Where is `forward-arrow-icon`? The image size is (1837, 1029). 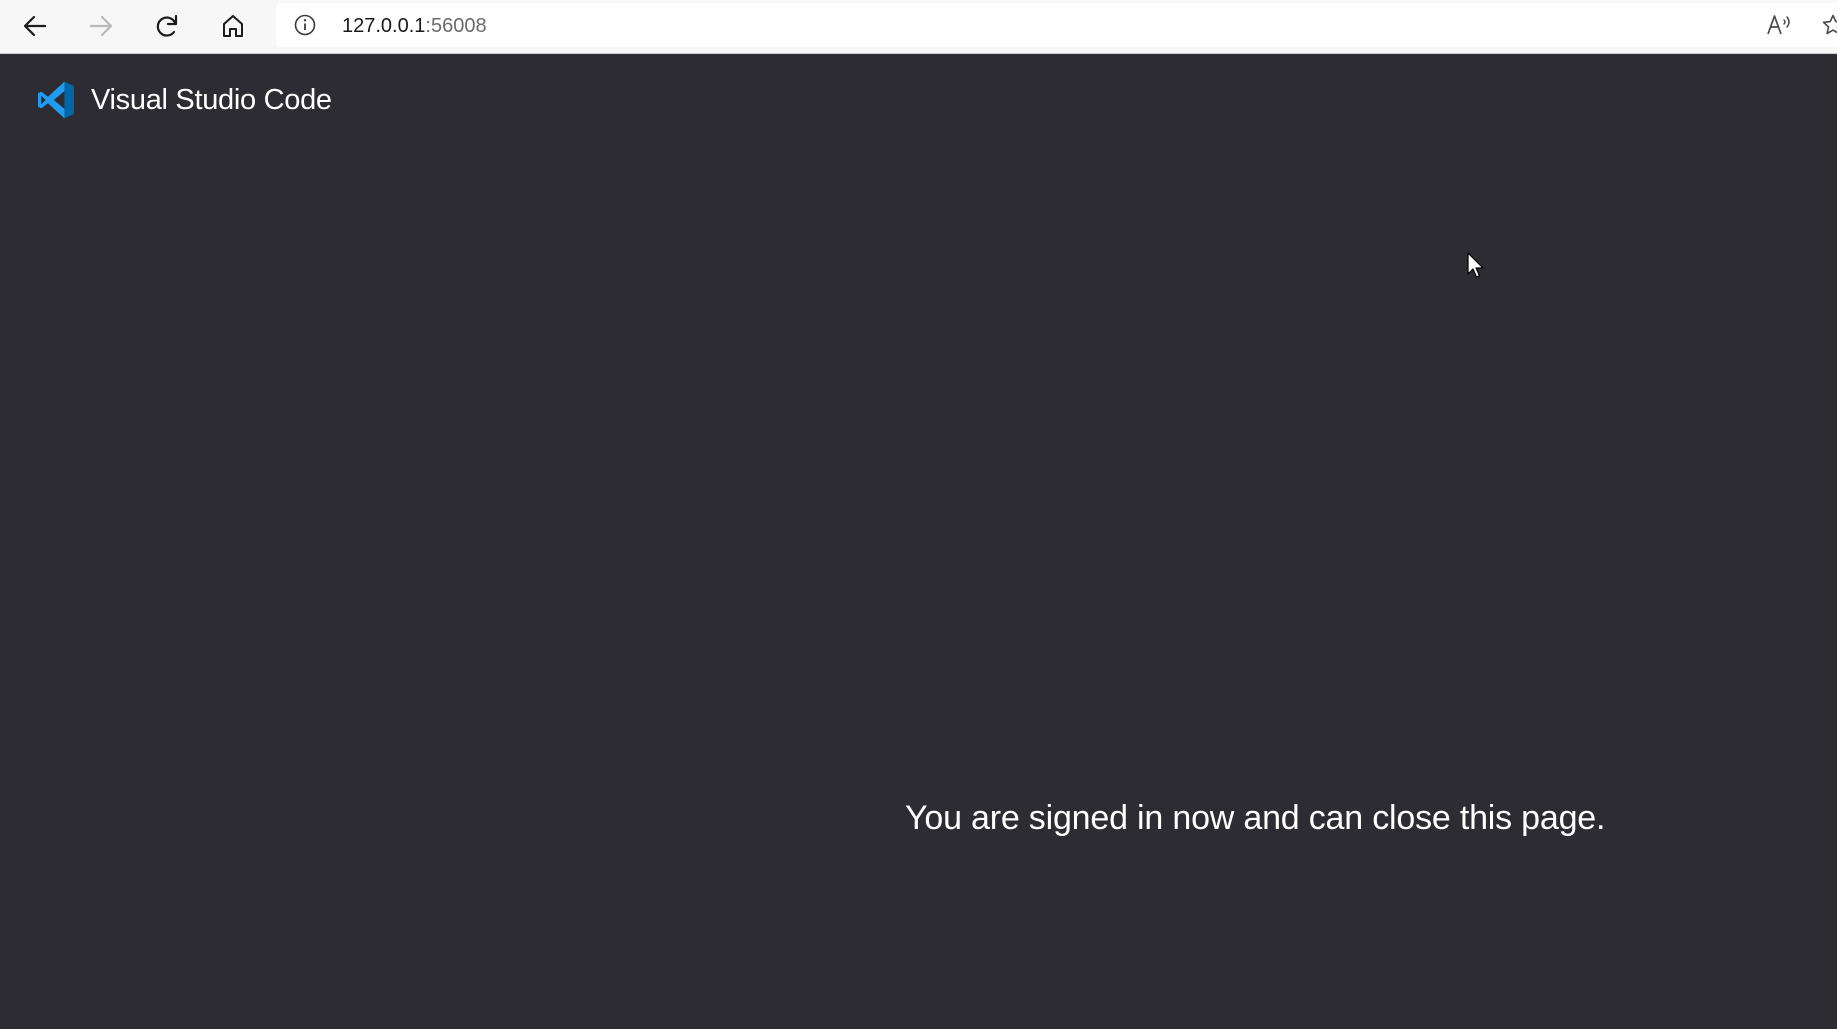
forward-arrow-icon is located at coordinates (101, 26).